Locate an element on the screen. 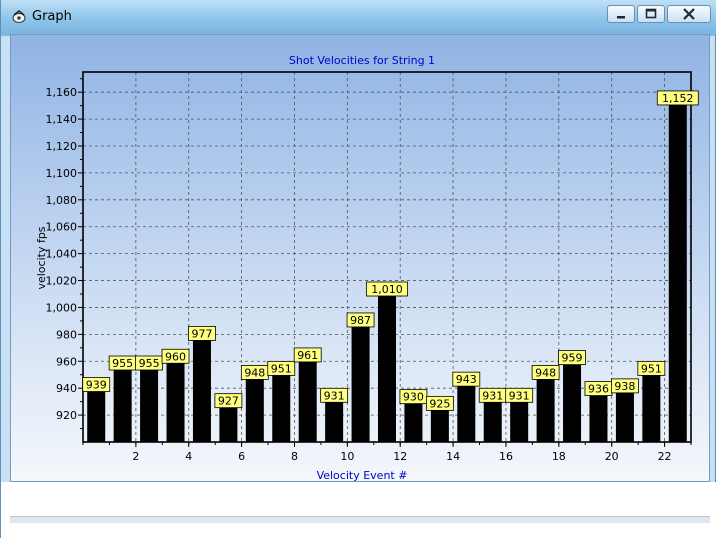 This screenshot has height=538, width=716. x-tick-label: 6 is located at coordinates (241, 456).